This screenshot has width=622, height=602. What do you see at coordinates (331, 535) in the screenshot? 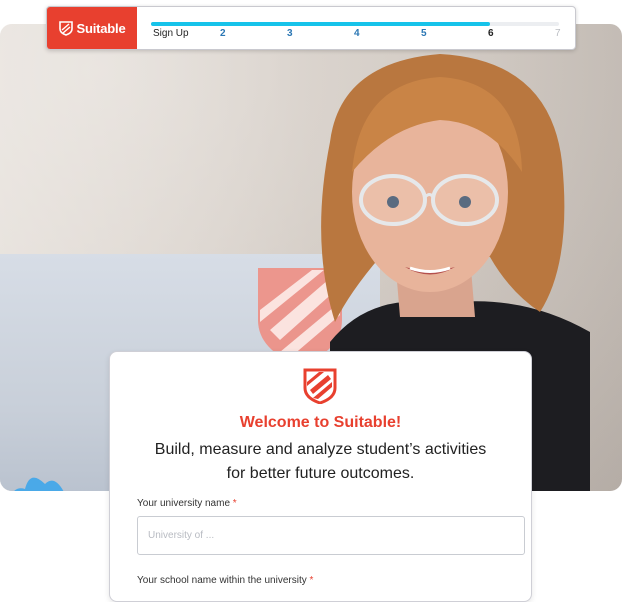
I see `university-name-input` at bounding box center [331, 535].